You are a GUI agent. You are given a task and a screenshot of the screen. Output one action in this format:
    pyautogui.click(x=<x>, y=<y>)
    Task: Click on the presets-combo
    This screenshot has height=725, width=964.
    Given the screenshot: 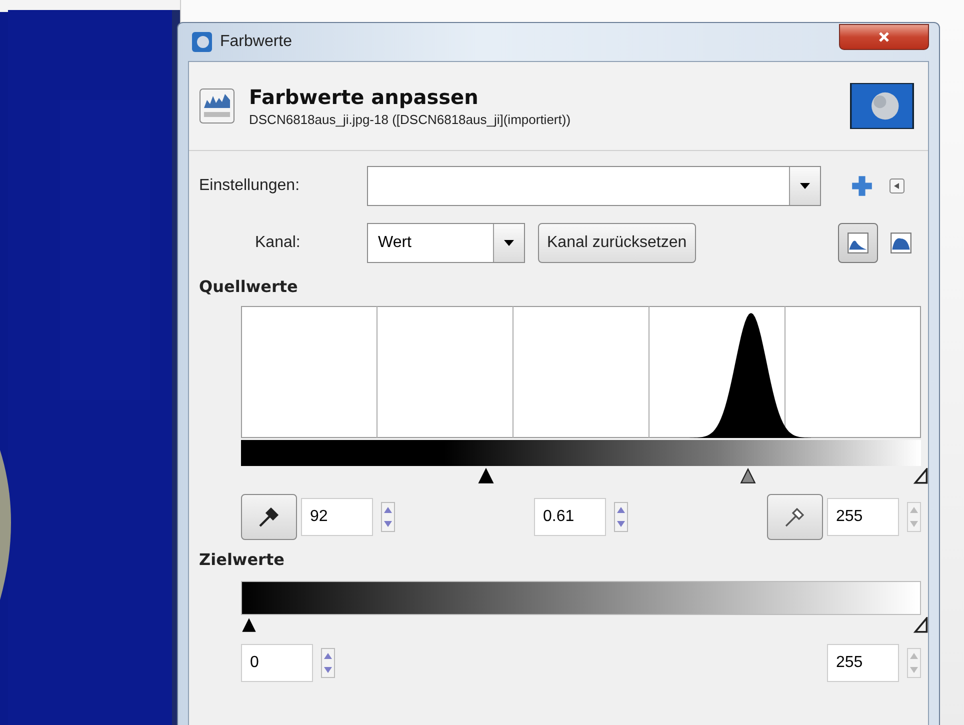 What is the action you would take?
    pyautogui.click(x=594, y=186)
    